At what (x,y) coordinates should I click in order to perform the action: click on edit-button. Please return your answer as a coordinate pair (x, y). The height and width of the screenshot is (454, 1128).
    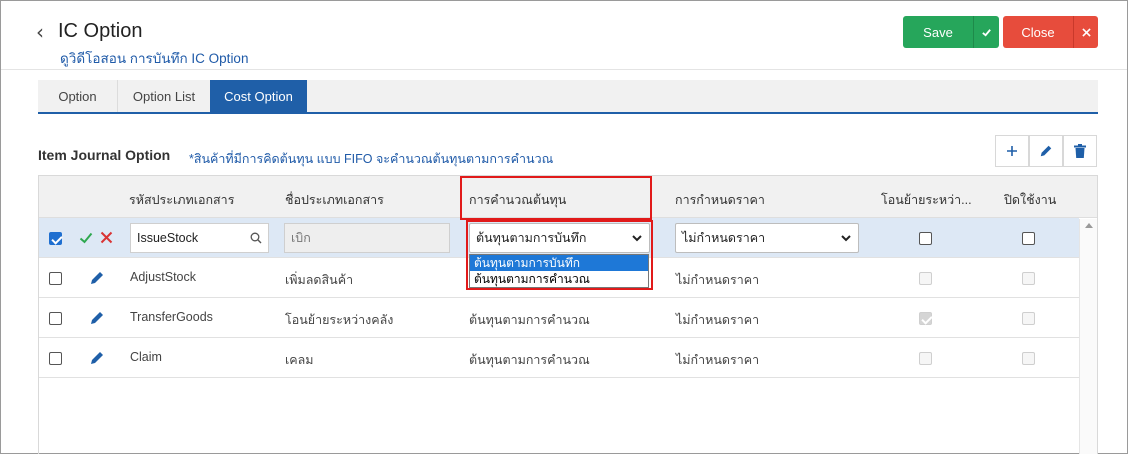
    Looking at the image, I should click on (1046, 151).